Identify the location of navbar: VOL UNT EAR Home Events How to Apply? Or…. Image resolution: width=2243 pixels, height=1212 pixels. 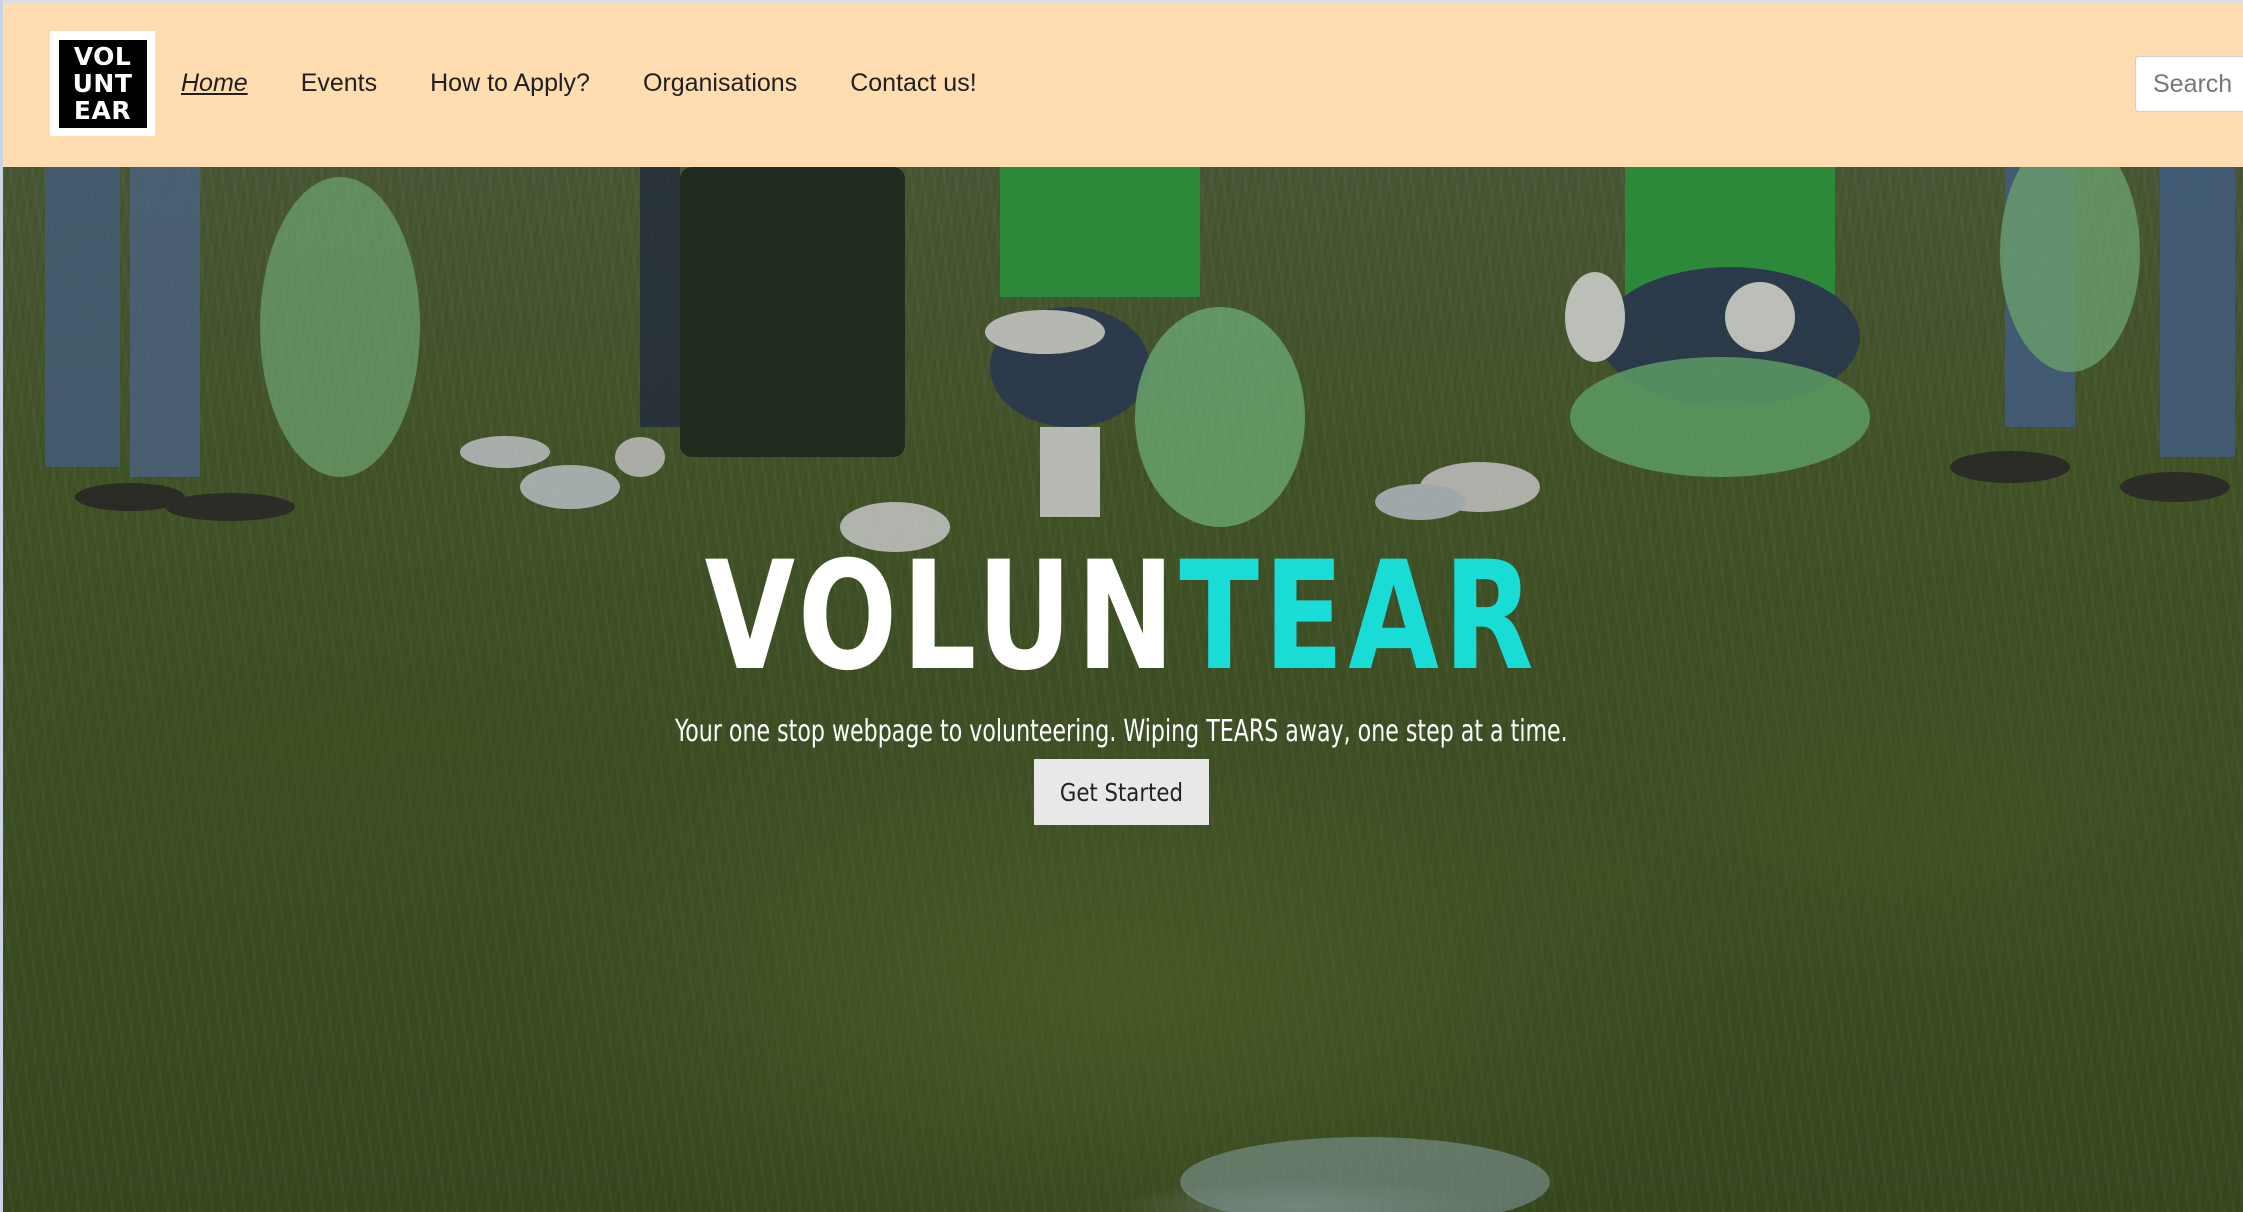
(1121, 83).